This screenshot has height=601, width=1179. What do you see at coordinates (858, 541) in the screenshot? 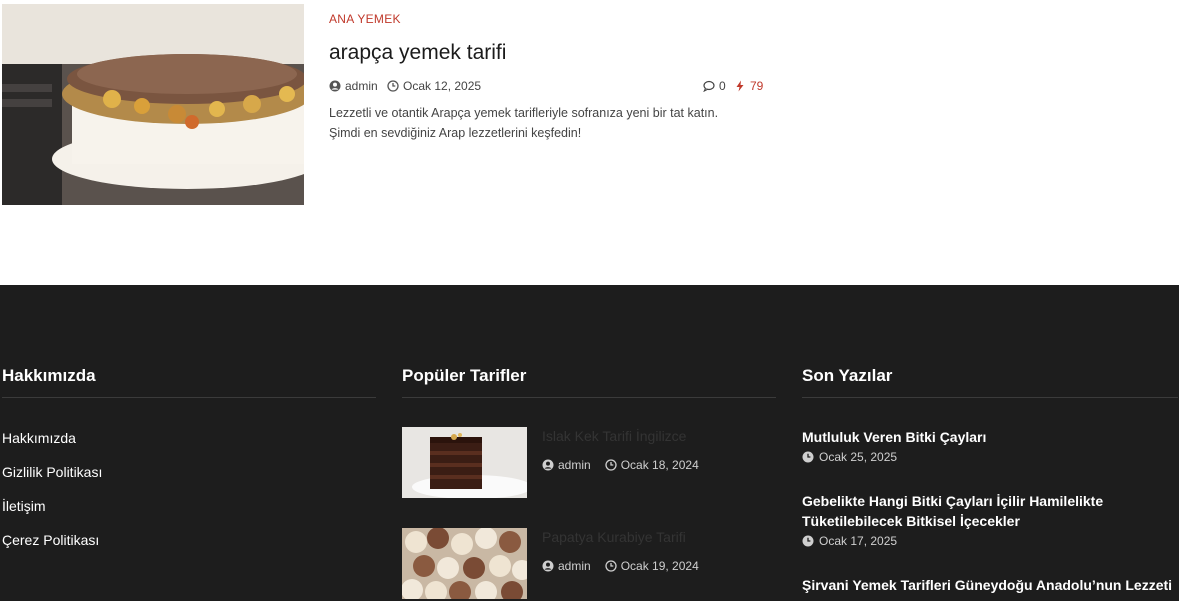
I see `recent-post-date-text: Ocak 17, 2025` at bounding box center [858, 541].